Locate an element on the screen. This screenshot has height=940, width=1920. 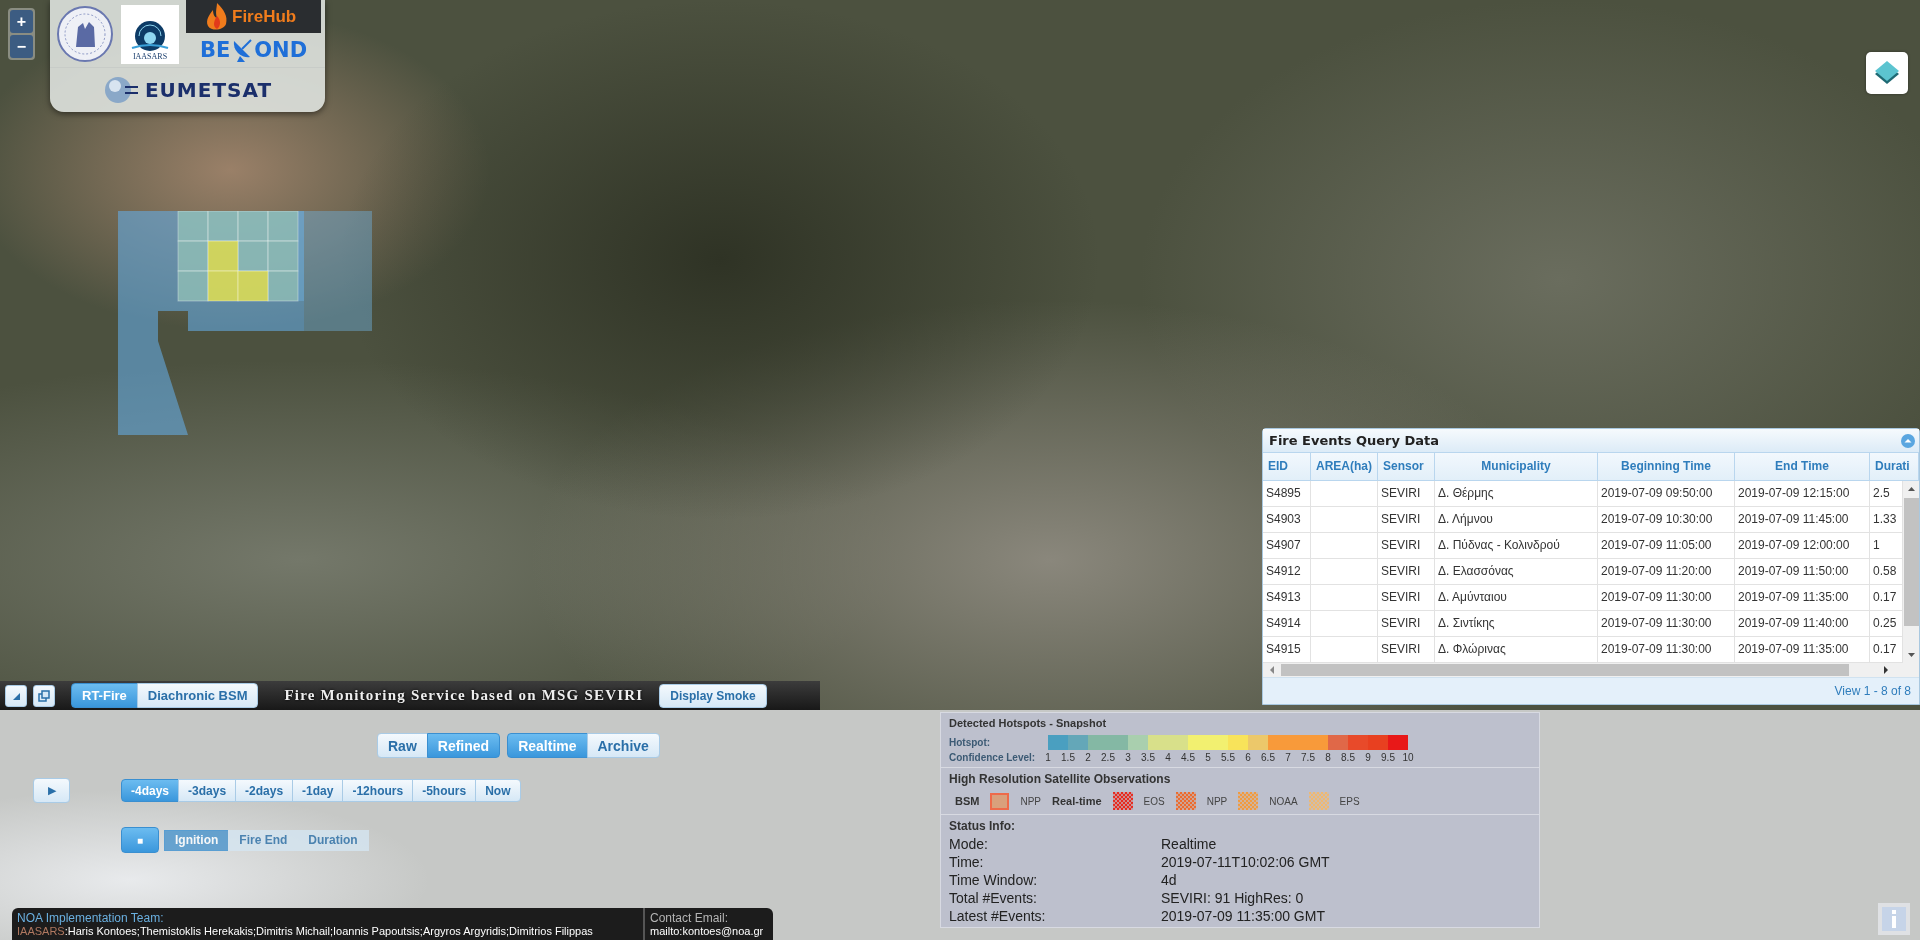
scale-tick-label: 5 is located at coordinates (1208, 757).